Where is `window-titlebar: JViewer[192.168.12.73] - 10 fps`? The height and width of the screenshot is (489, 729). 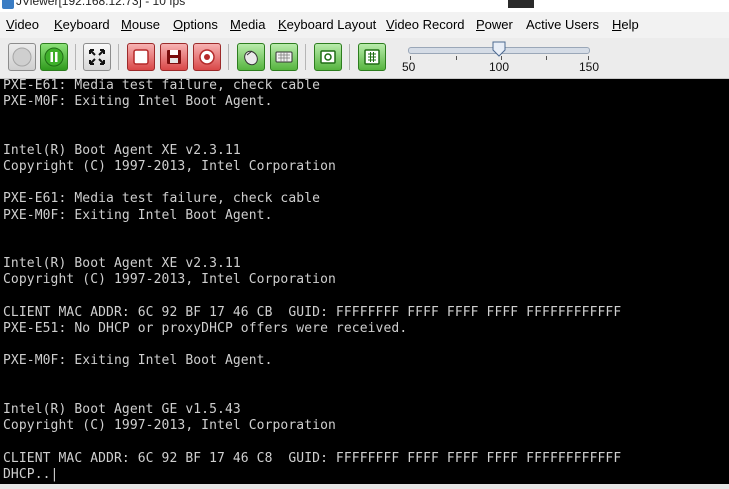 window-titlebar: JViewer[192.168.12.73] - 10 fps is located at coordinates (364, 6).